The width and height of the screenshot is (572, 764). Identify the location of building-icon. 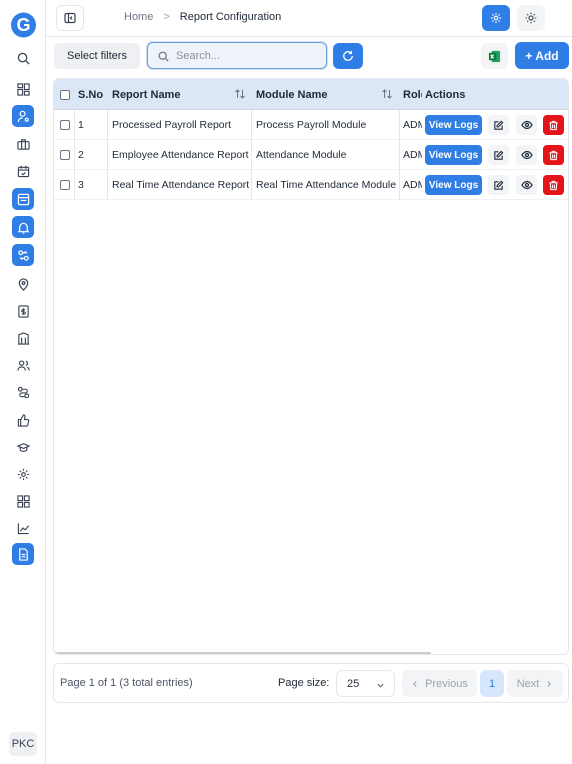
(23, 338).